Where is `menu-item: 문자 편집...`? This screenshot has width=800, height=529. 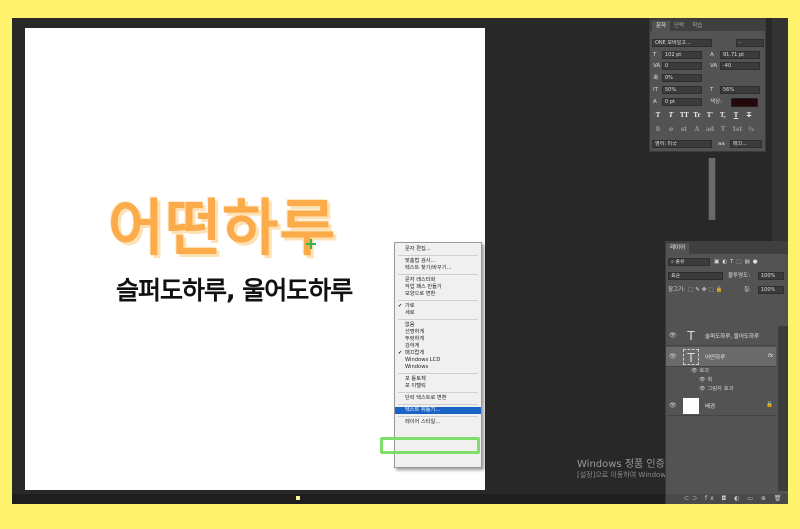
menu-item: 문자 편집... is located at coordinates (438, 249).